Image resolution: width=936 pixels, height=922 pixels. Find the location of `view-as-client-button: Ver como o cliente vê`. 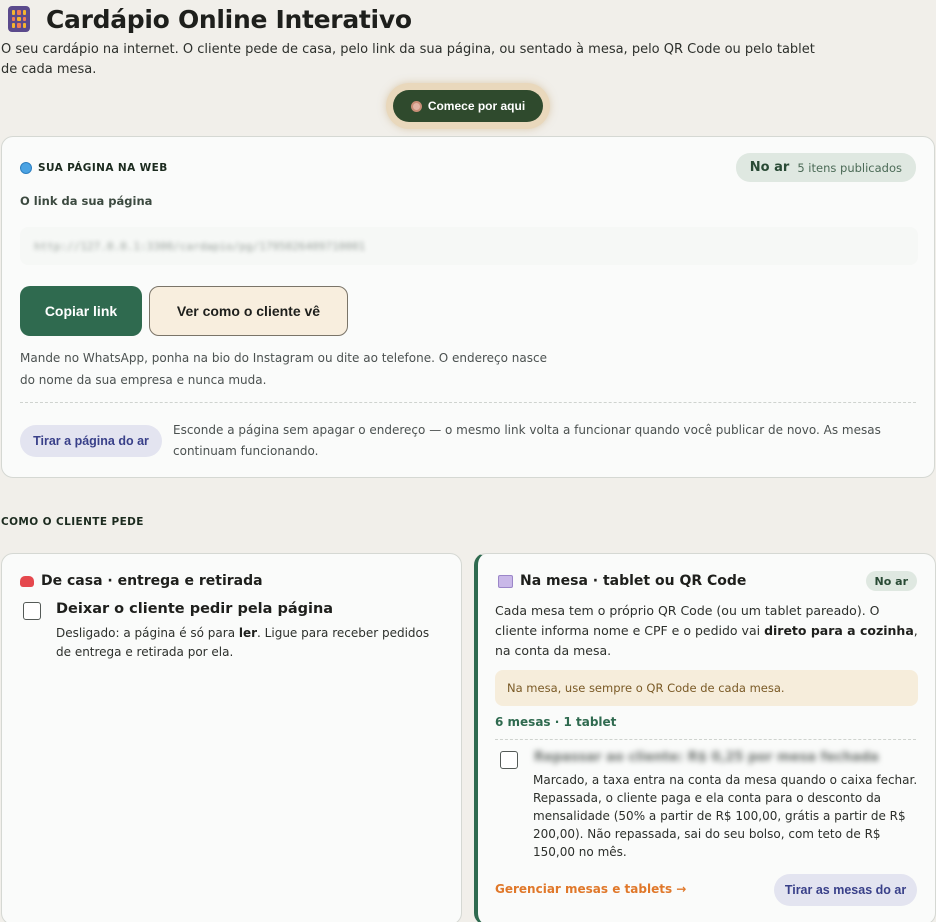

view-as-client-button: Ver como o cliente vê is located at coordinates (248, 311).